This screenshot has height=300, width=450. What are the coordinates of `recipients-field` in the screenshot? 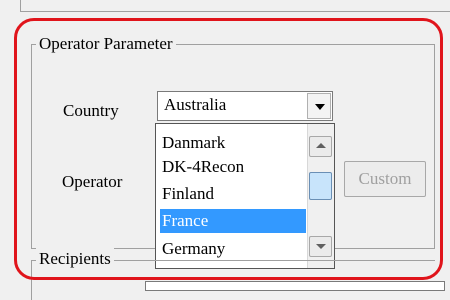 It's located at (295, 286).